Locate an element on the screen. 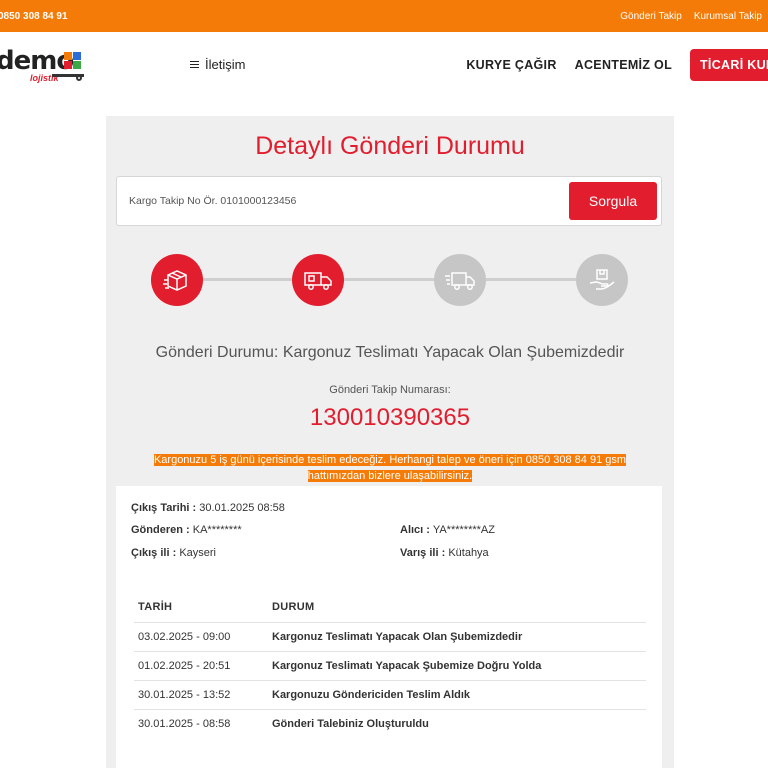  top-link-kurumsal-takip: Kurumsal Takip is located at coordinates (728, 16).